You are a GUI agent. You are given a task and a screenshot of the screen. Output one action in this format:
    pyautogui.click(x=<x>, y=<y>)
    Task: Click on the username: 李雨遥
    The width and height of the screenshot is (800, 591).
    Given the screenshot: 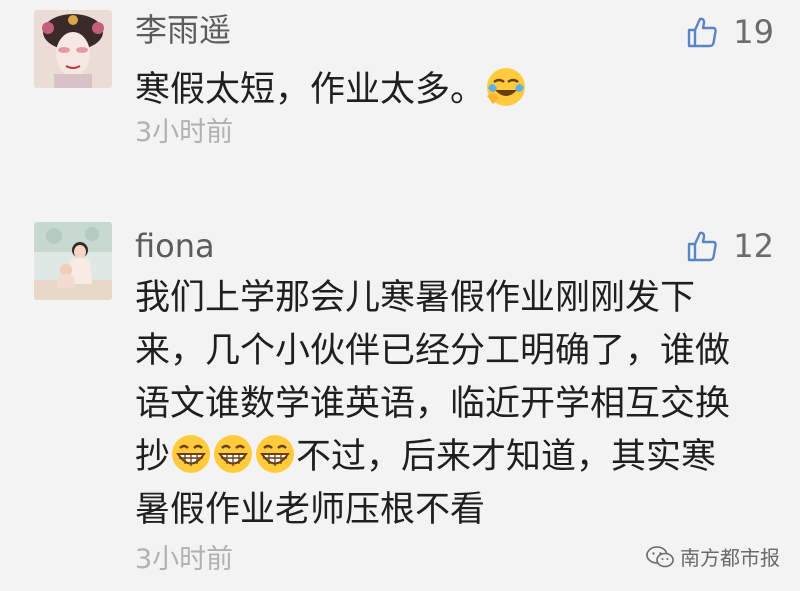 What is the action you would take?
    pyautogui.click(x=183, y=30)
    